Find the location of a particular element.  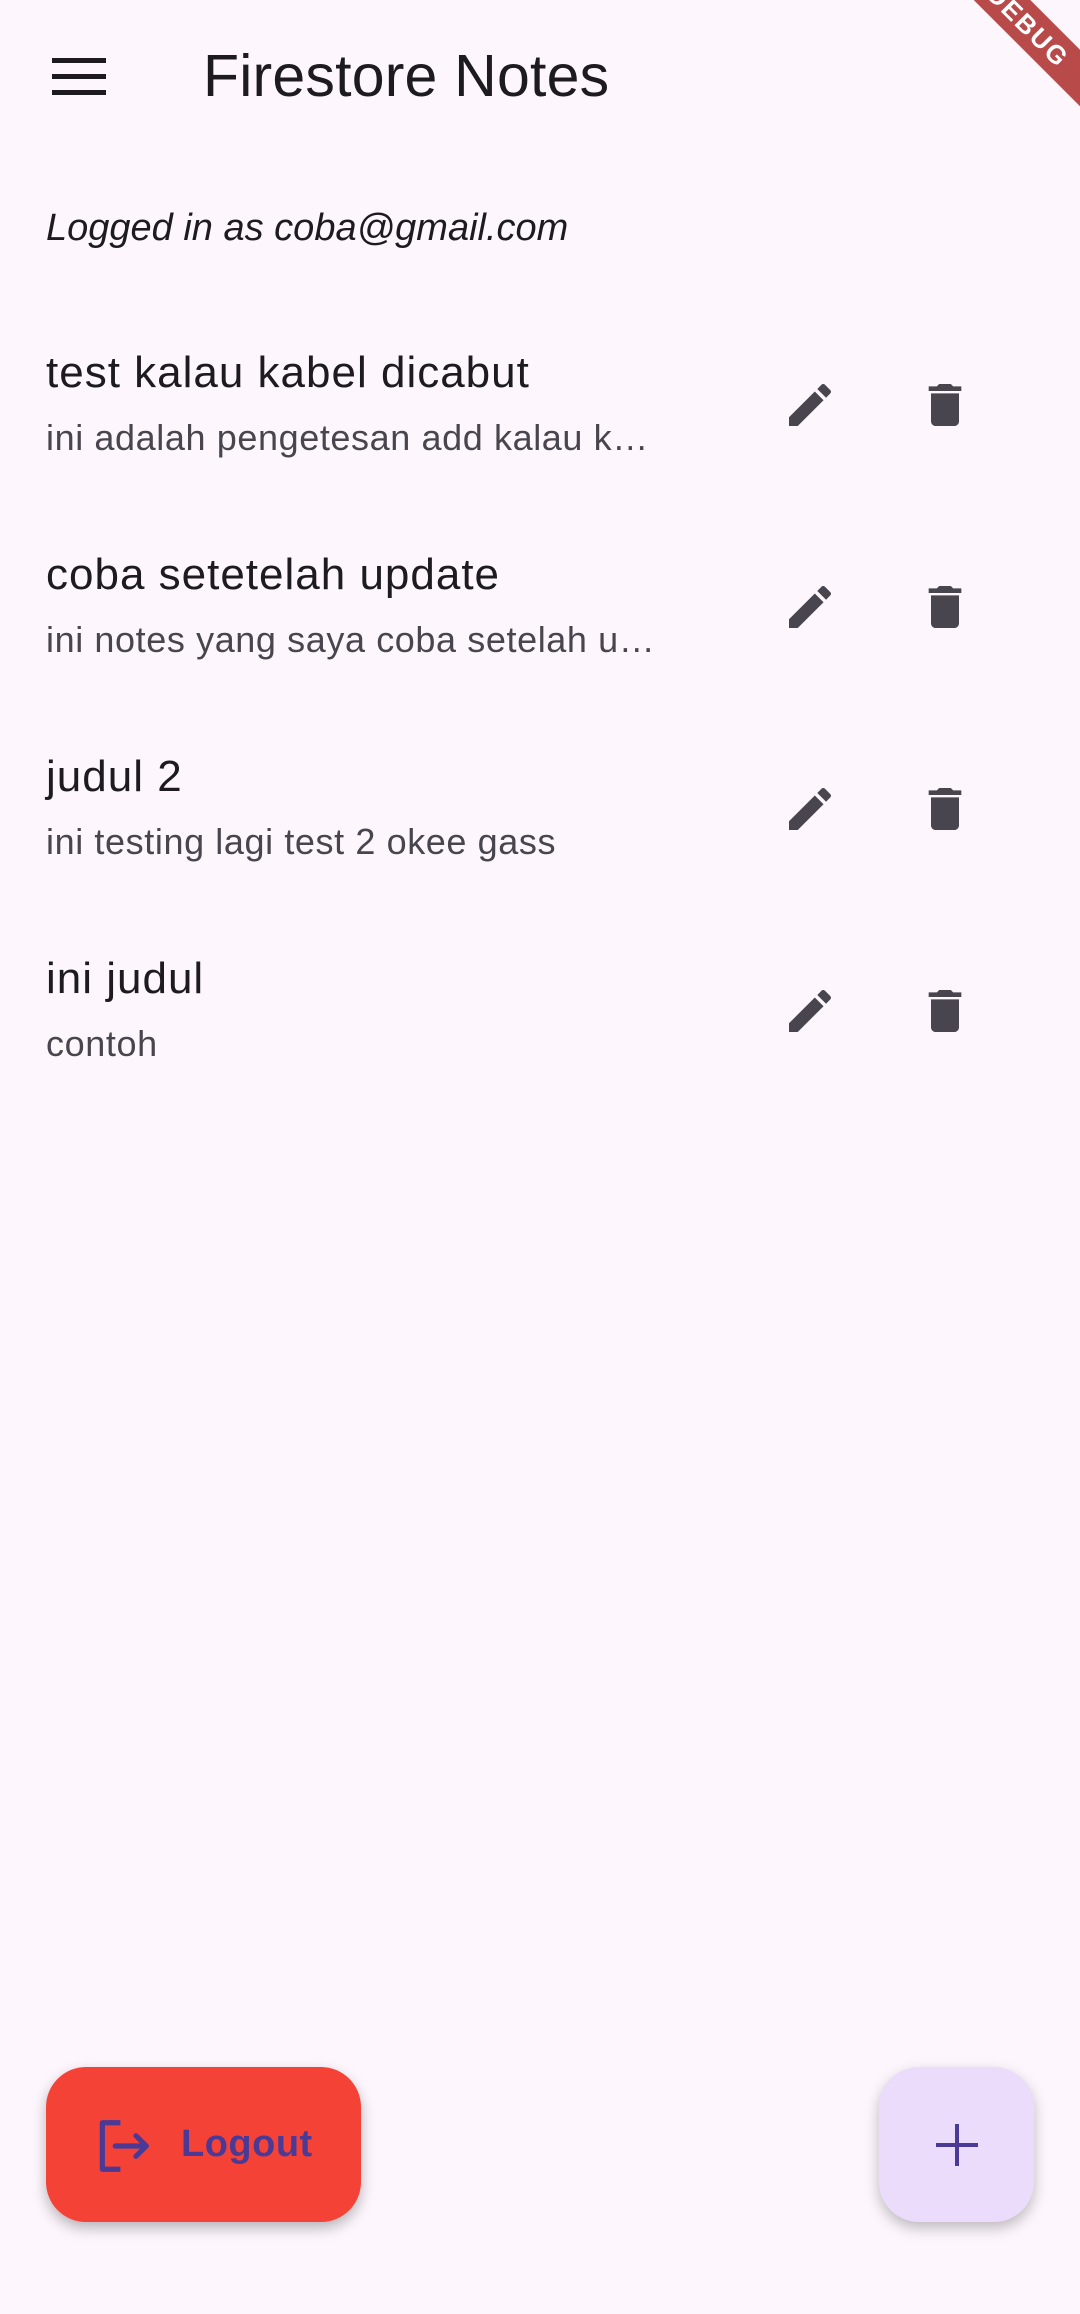

logout-button-label: Logout is located at coordinates (247, 2144).